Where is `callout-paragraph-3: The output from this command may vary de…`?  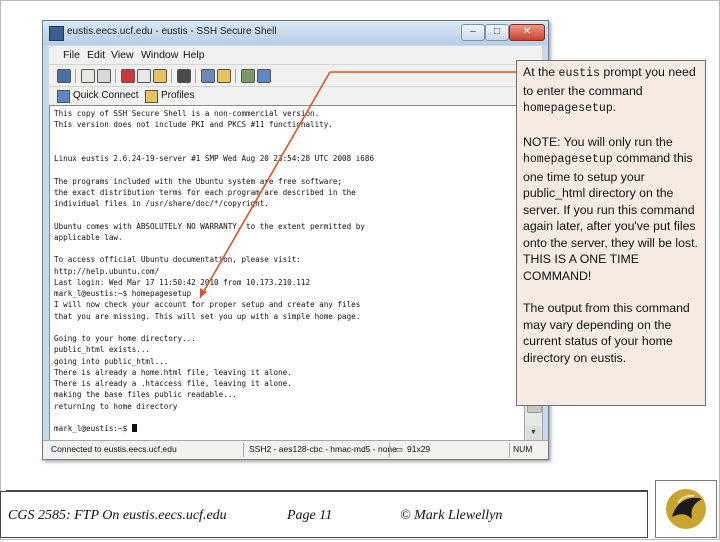
callout-paragraph-3: The output from this command may vary de… is located at coordinates (606, 333).